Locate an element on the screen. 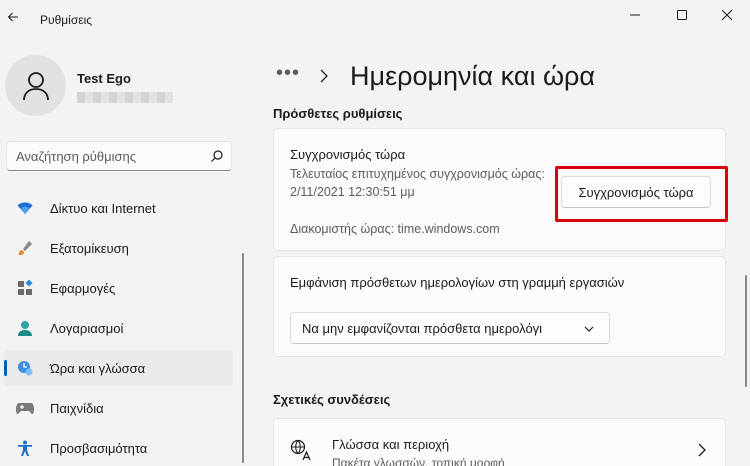 The image size is (750, 466). user-name: Test Ego is located at coordinates (104, 78).